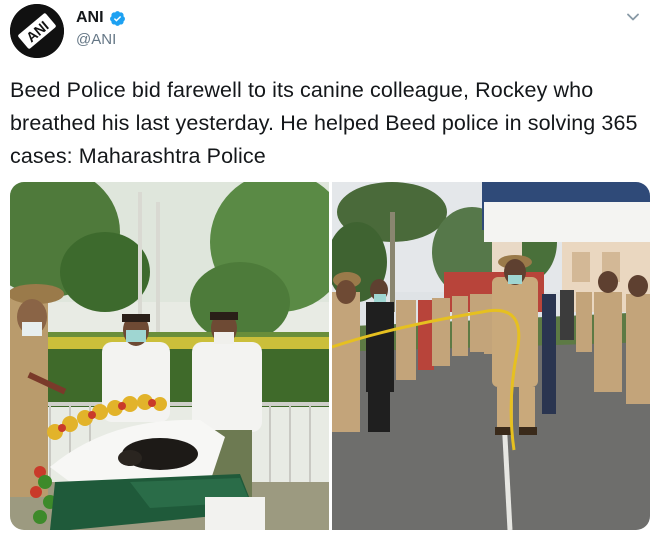 This screenshot has width=650, height=540. I want to click on author-handle: @ANI, so click(96, 39).